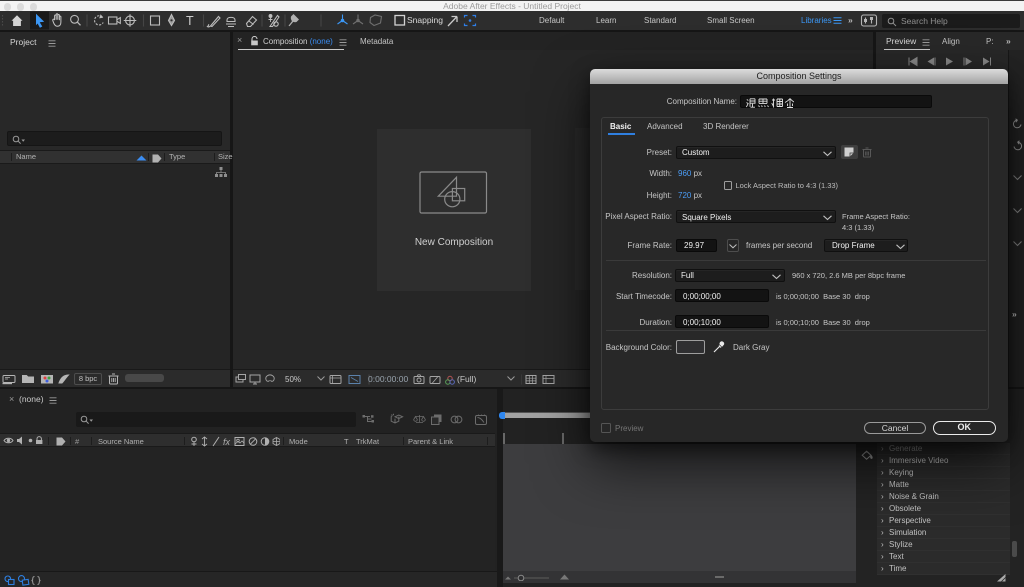 The width and height of the screenshot is (1024, 587). Describe the element at coordinates (190, 21) in the screenshot. I see `svg-text: T` at that location.